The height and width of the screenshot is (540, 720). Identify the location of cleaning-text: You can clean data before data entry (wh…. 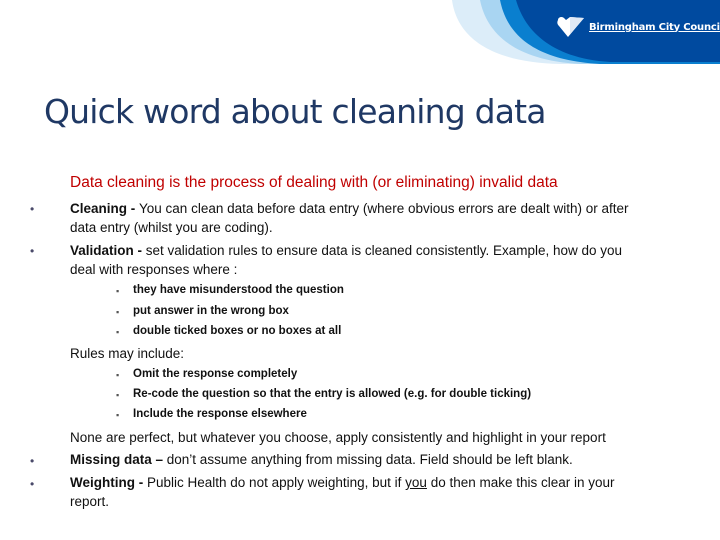
(384, 208).